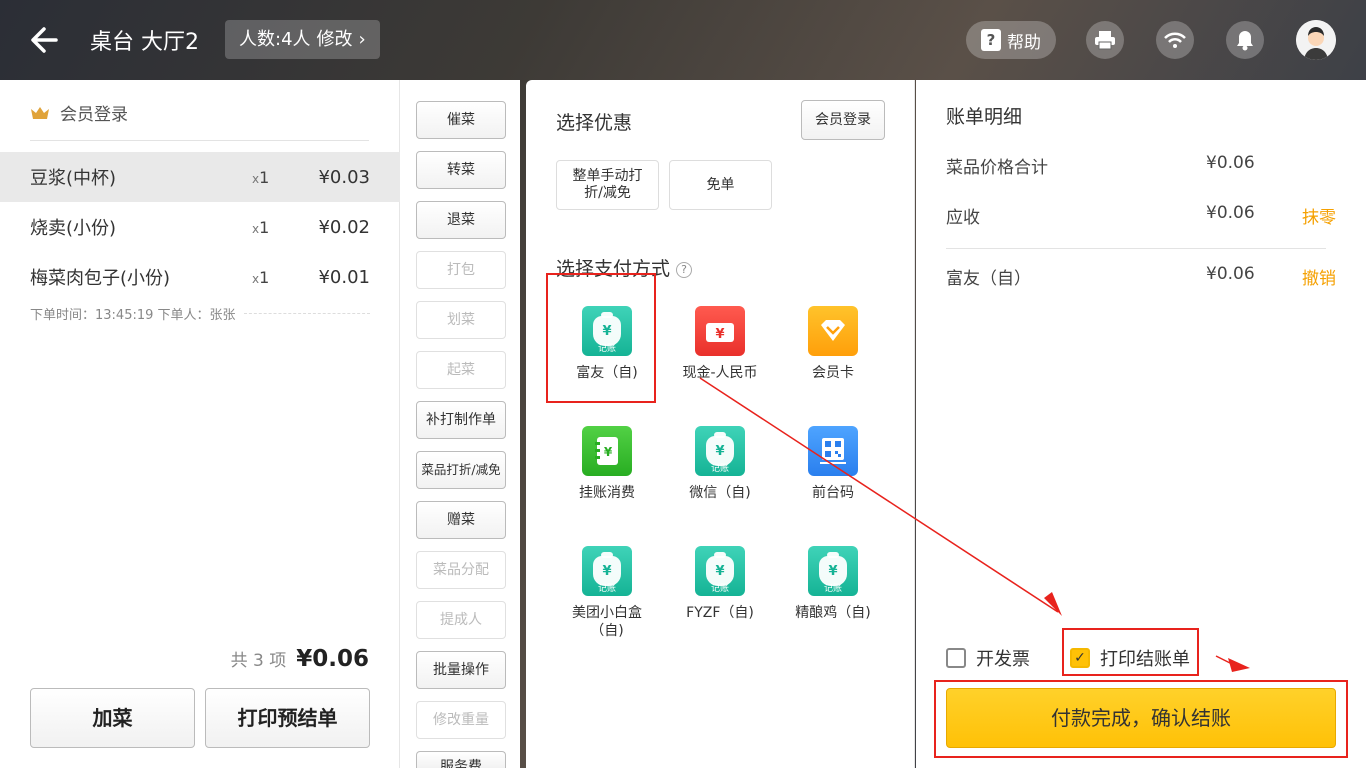  Describe the element at coordinates (1316, 215) in the screenshot. I see `round-off-link: 抹零` at that location.